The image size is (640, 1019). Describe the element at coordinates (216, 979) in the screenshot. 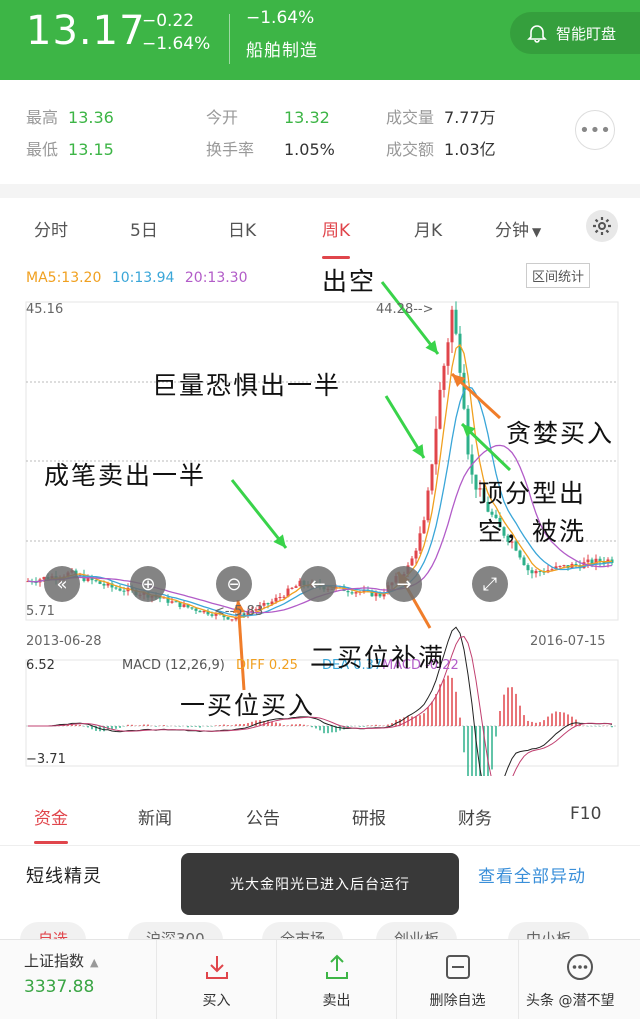

I see `buy-button: 买入` at that location.